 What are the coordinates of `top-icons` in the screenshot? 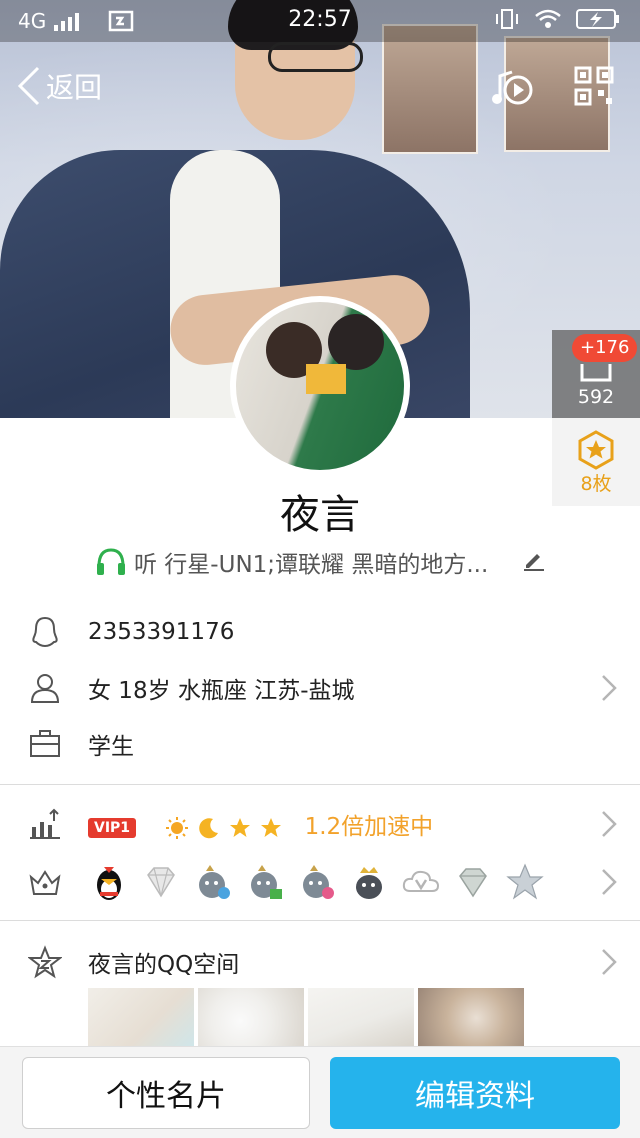 It's located at (552, 88).